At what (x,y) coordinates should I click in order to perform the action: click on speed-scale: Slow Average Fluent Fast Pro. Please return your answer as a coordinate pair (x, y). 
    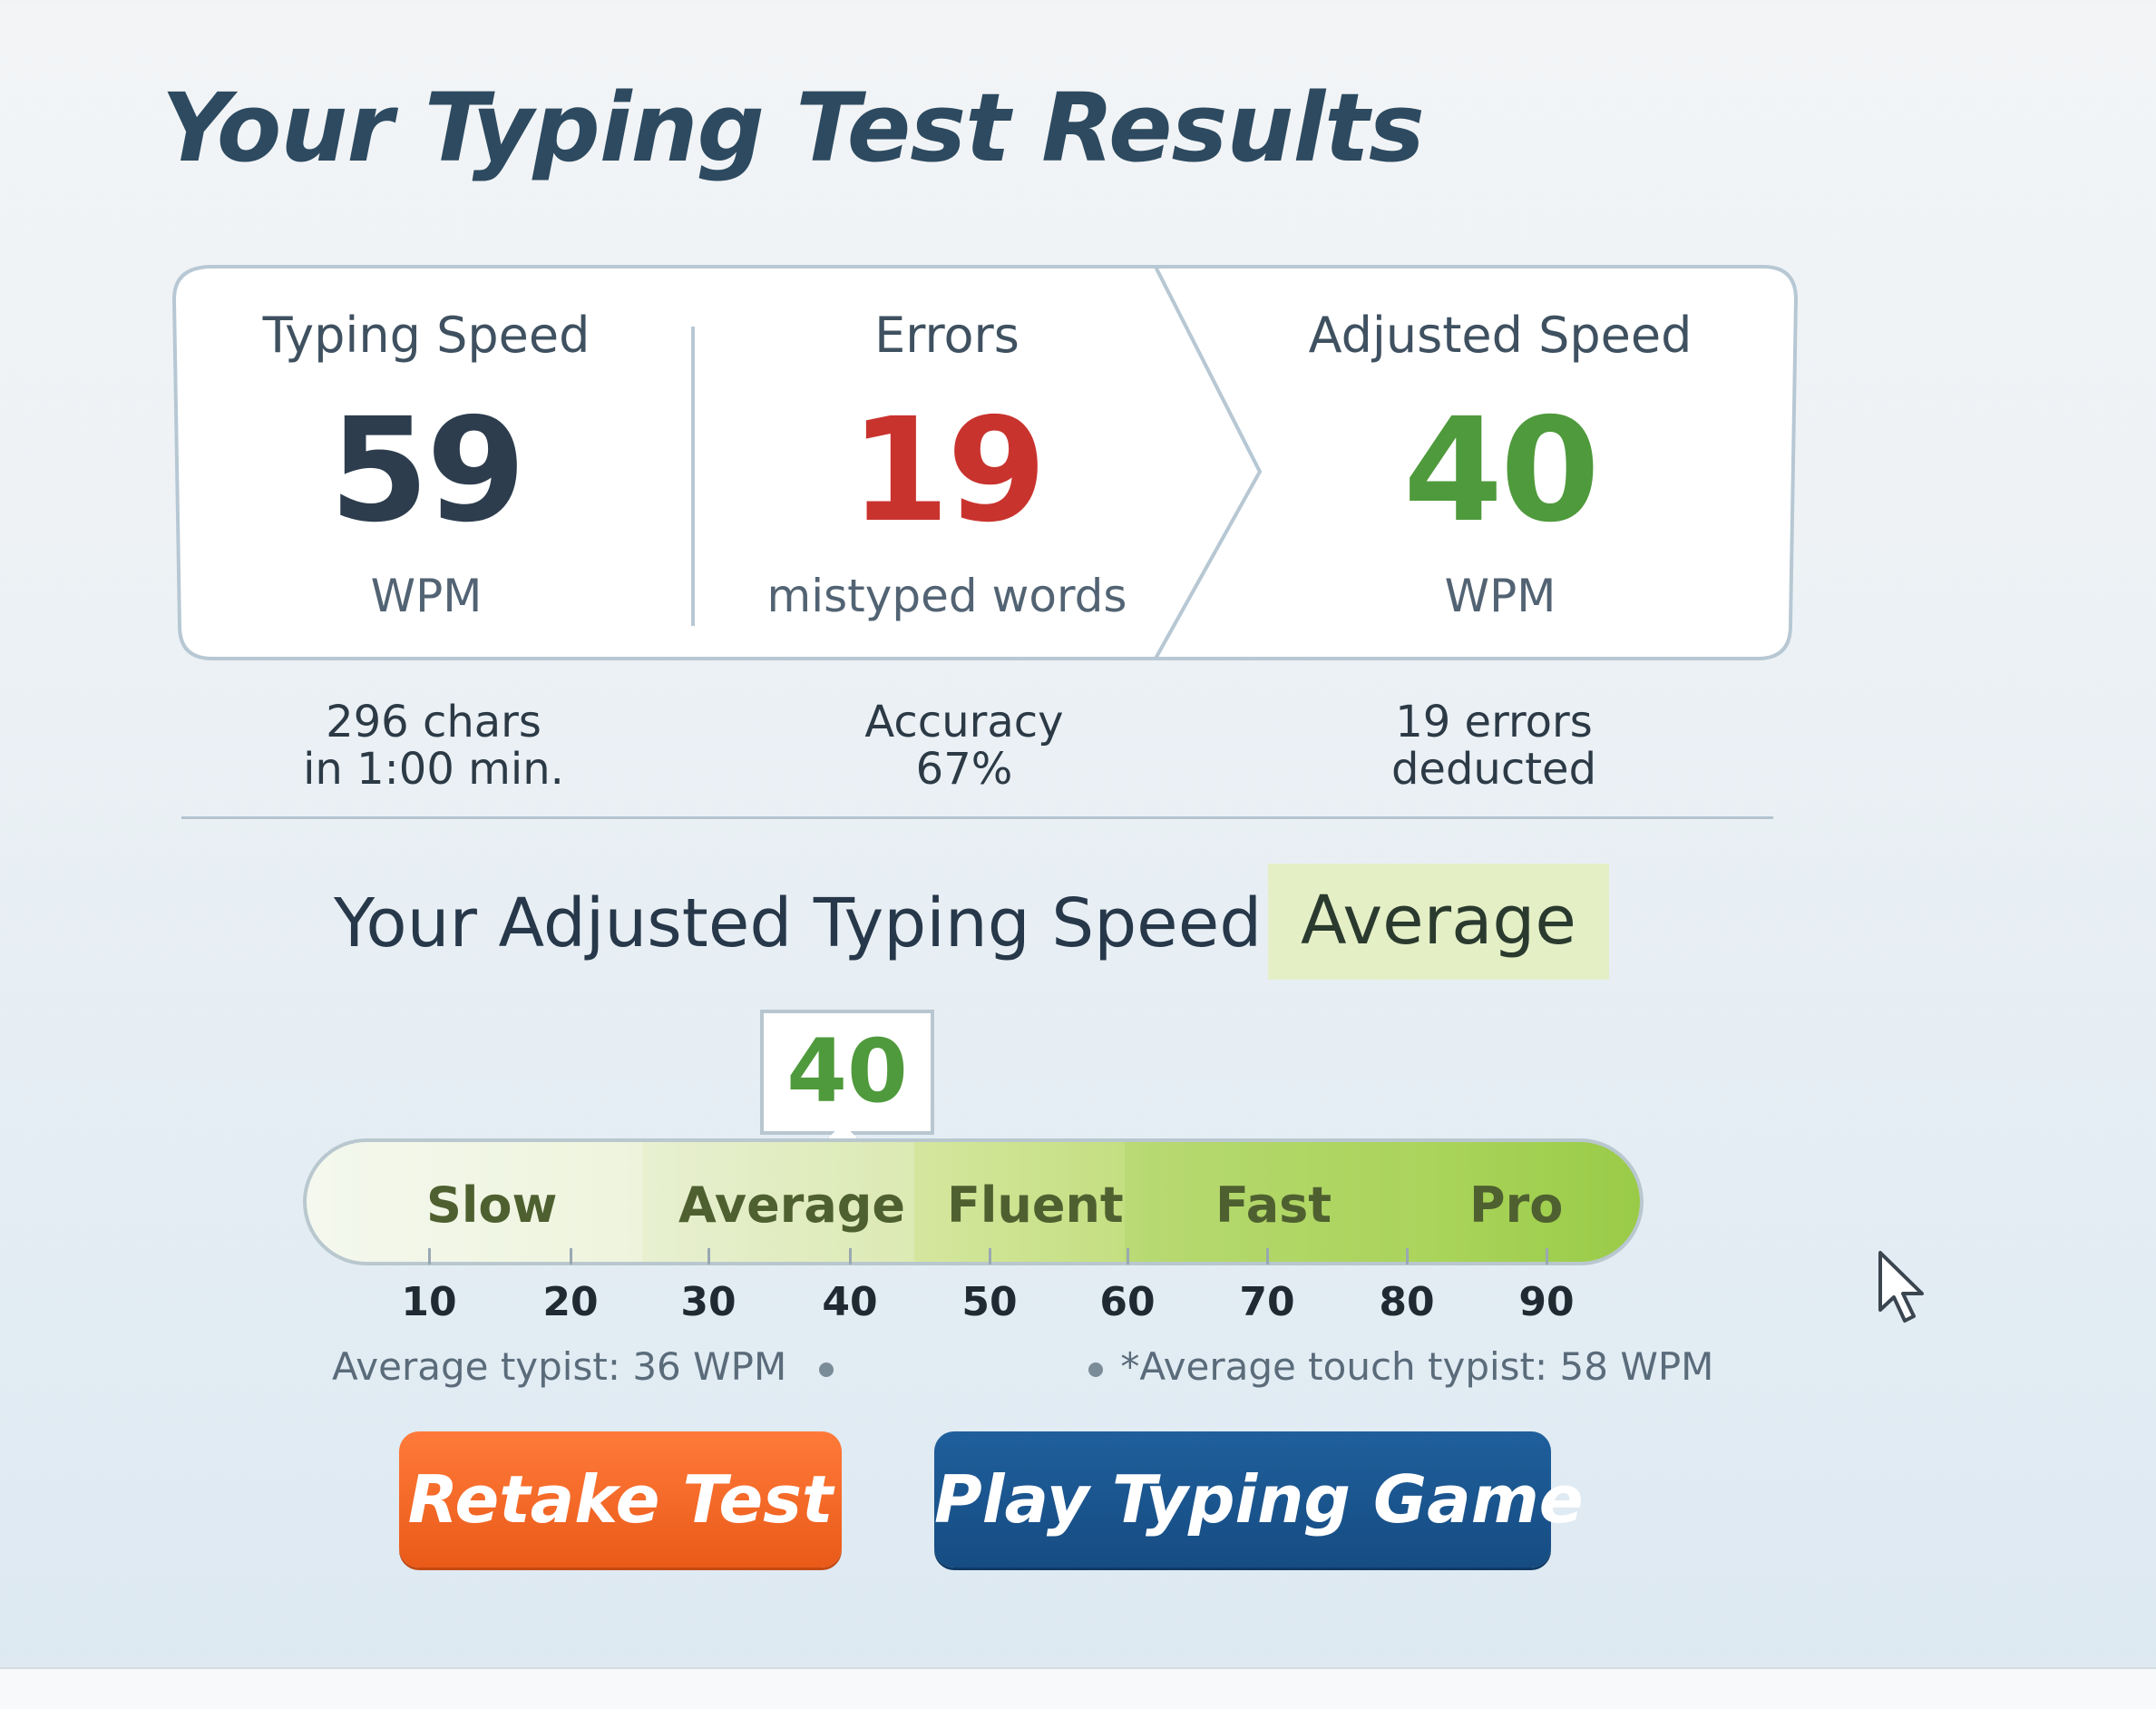
    Looking at the image, I should click on (973, 1201).